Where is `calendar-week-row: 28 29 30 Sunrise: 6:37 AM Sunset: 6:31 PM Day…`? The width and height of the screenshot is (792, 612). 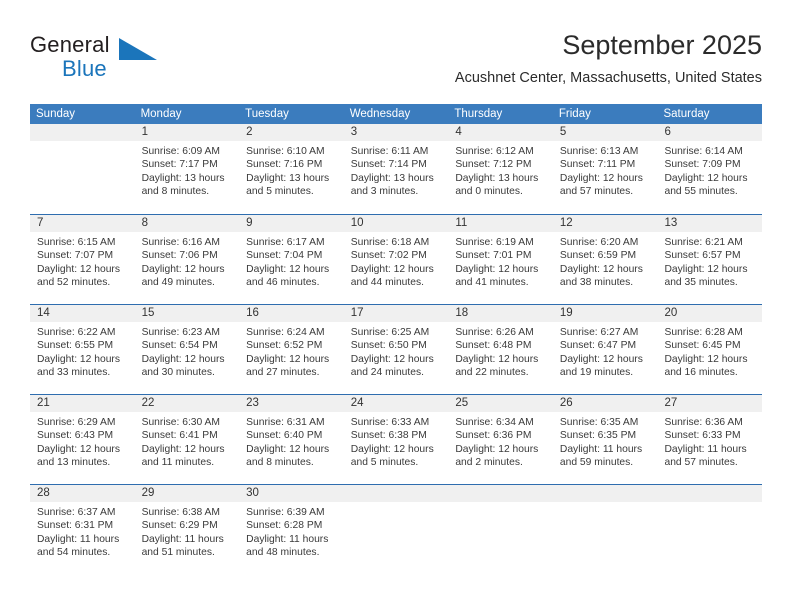
calendar-week-row: 28 29 30 Sunrise: 6:37 AM Sunset: 6:31 PM Day… is located at coordinates (396, 529).